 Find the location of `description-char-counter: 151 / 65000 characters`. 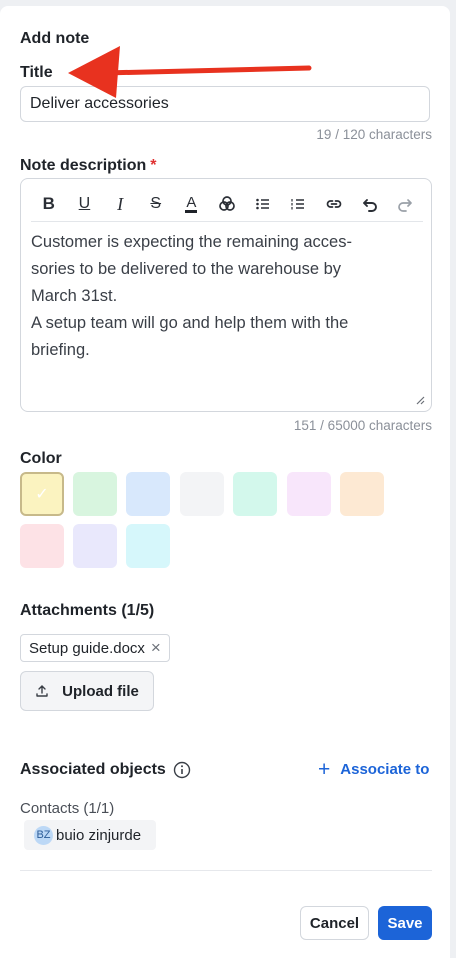

description-char-counter: 151 / 65000 characters is located at coordinates (362, 425).